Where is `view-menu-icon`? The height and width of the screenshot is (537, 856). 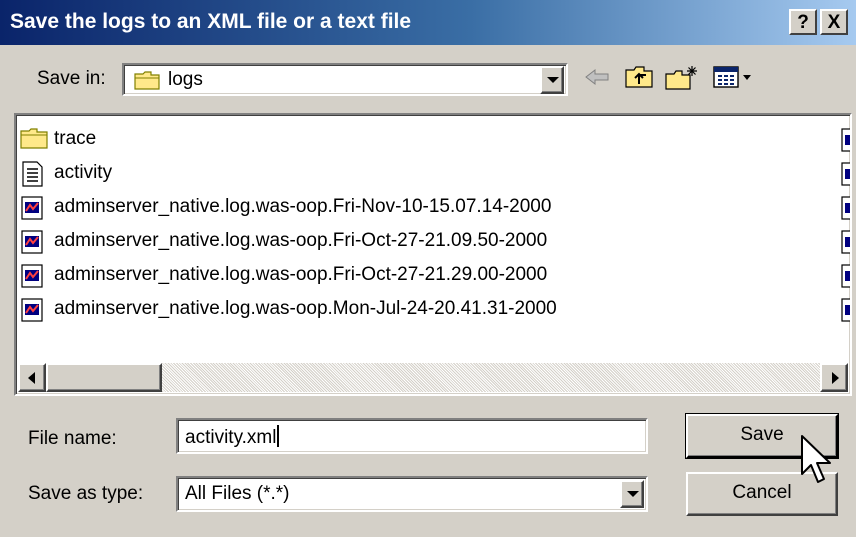 view-menu-icon is located at coordinates (736, 77).